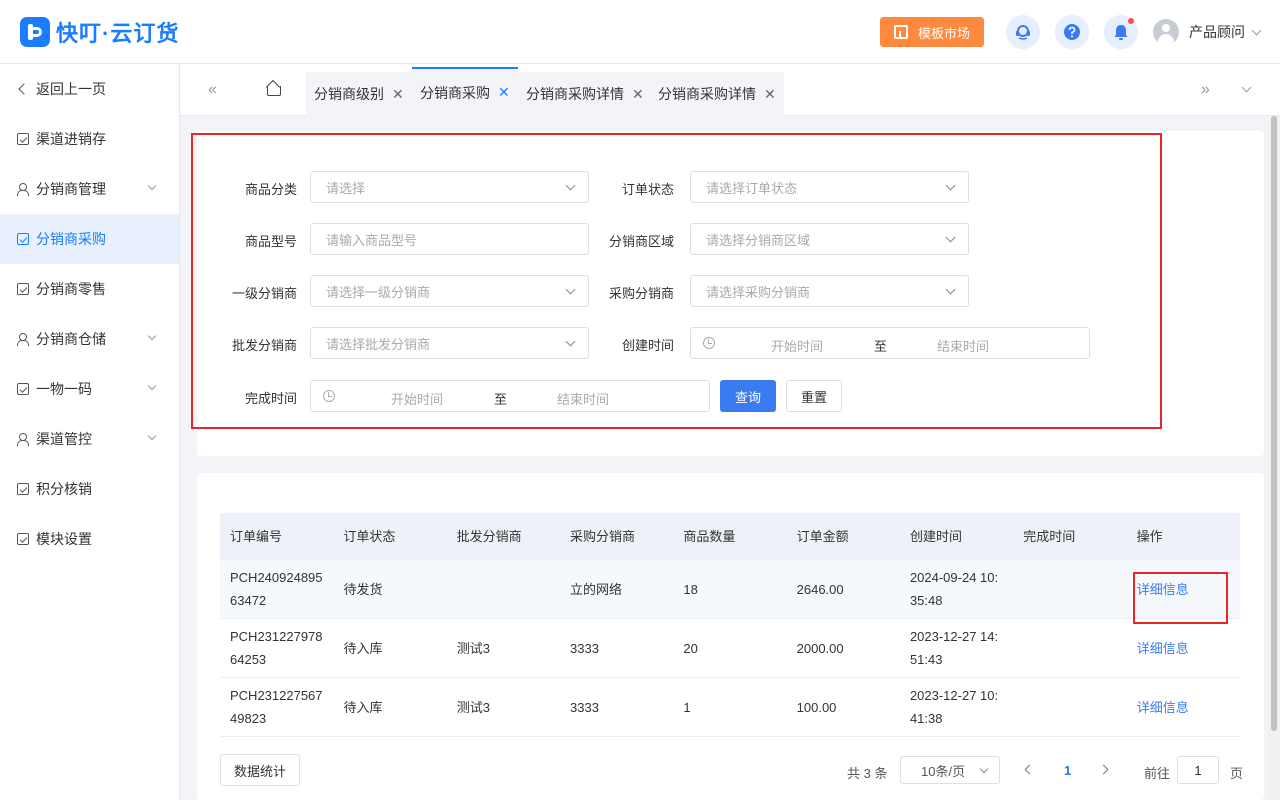 This screenshot has height=800, width=1280. I want to click on tabs-scroll-right-icon: », so click(1205, 90).